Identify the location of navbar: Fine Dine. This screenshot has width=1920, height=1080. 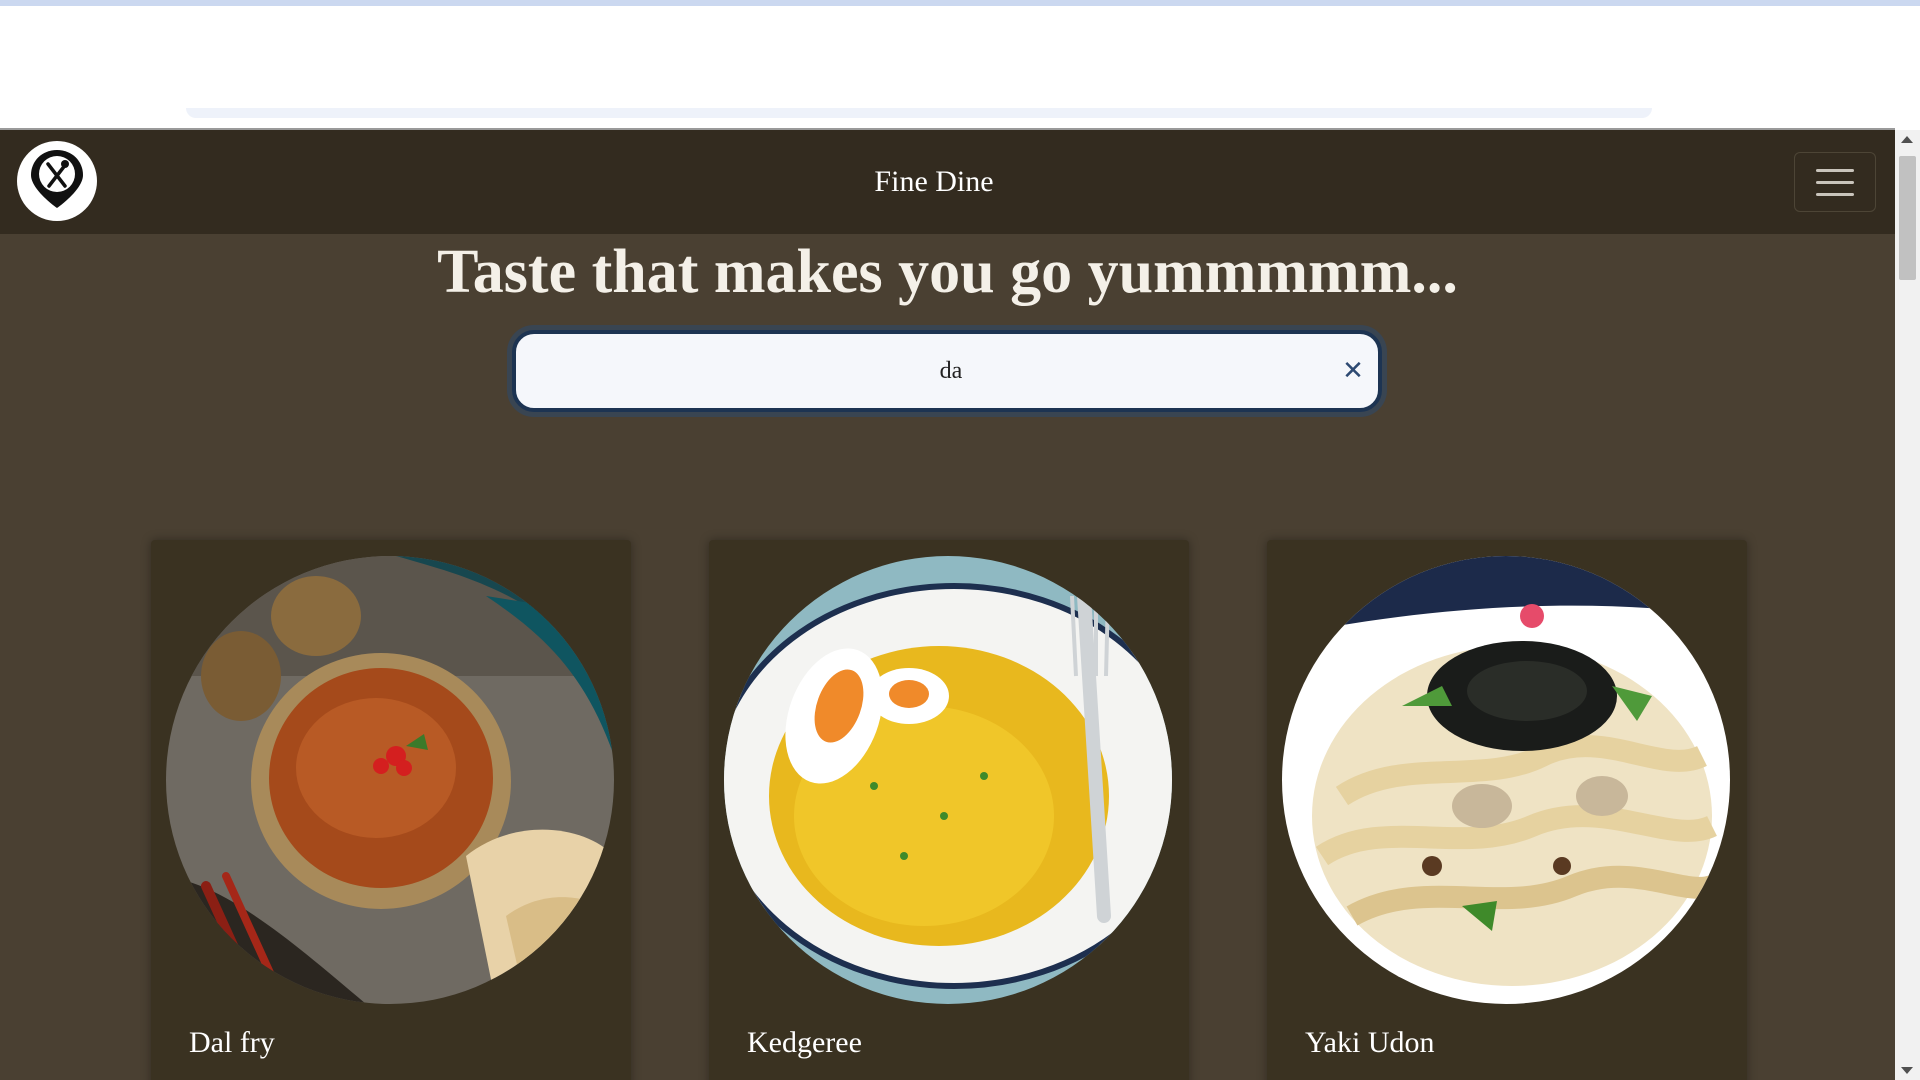
(947, 182).